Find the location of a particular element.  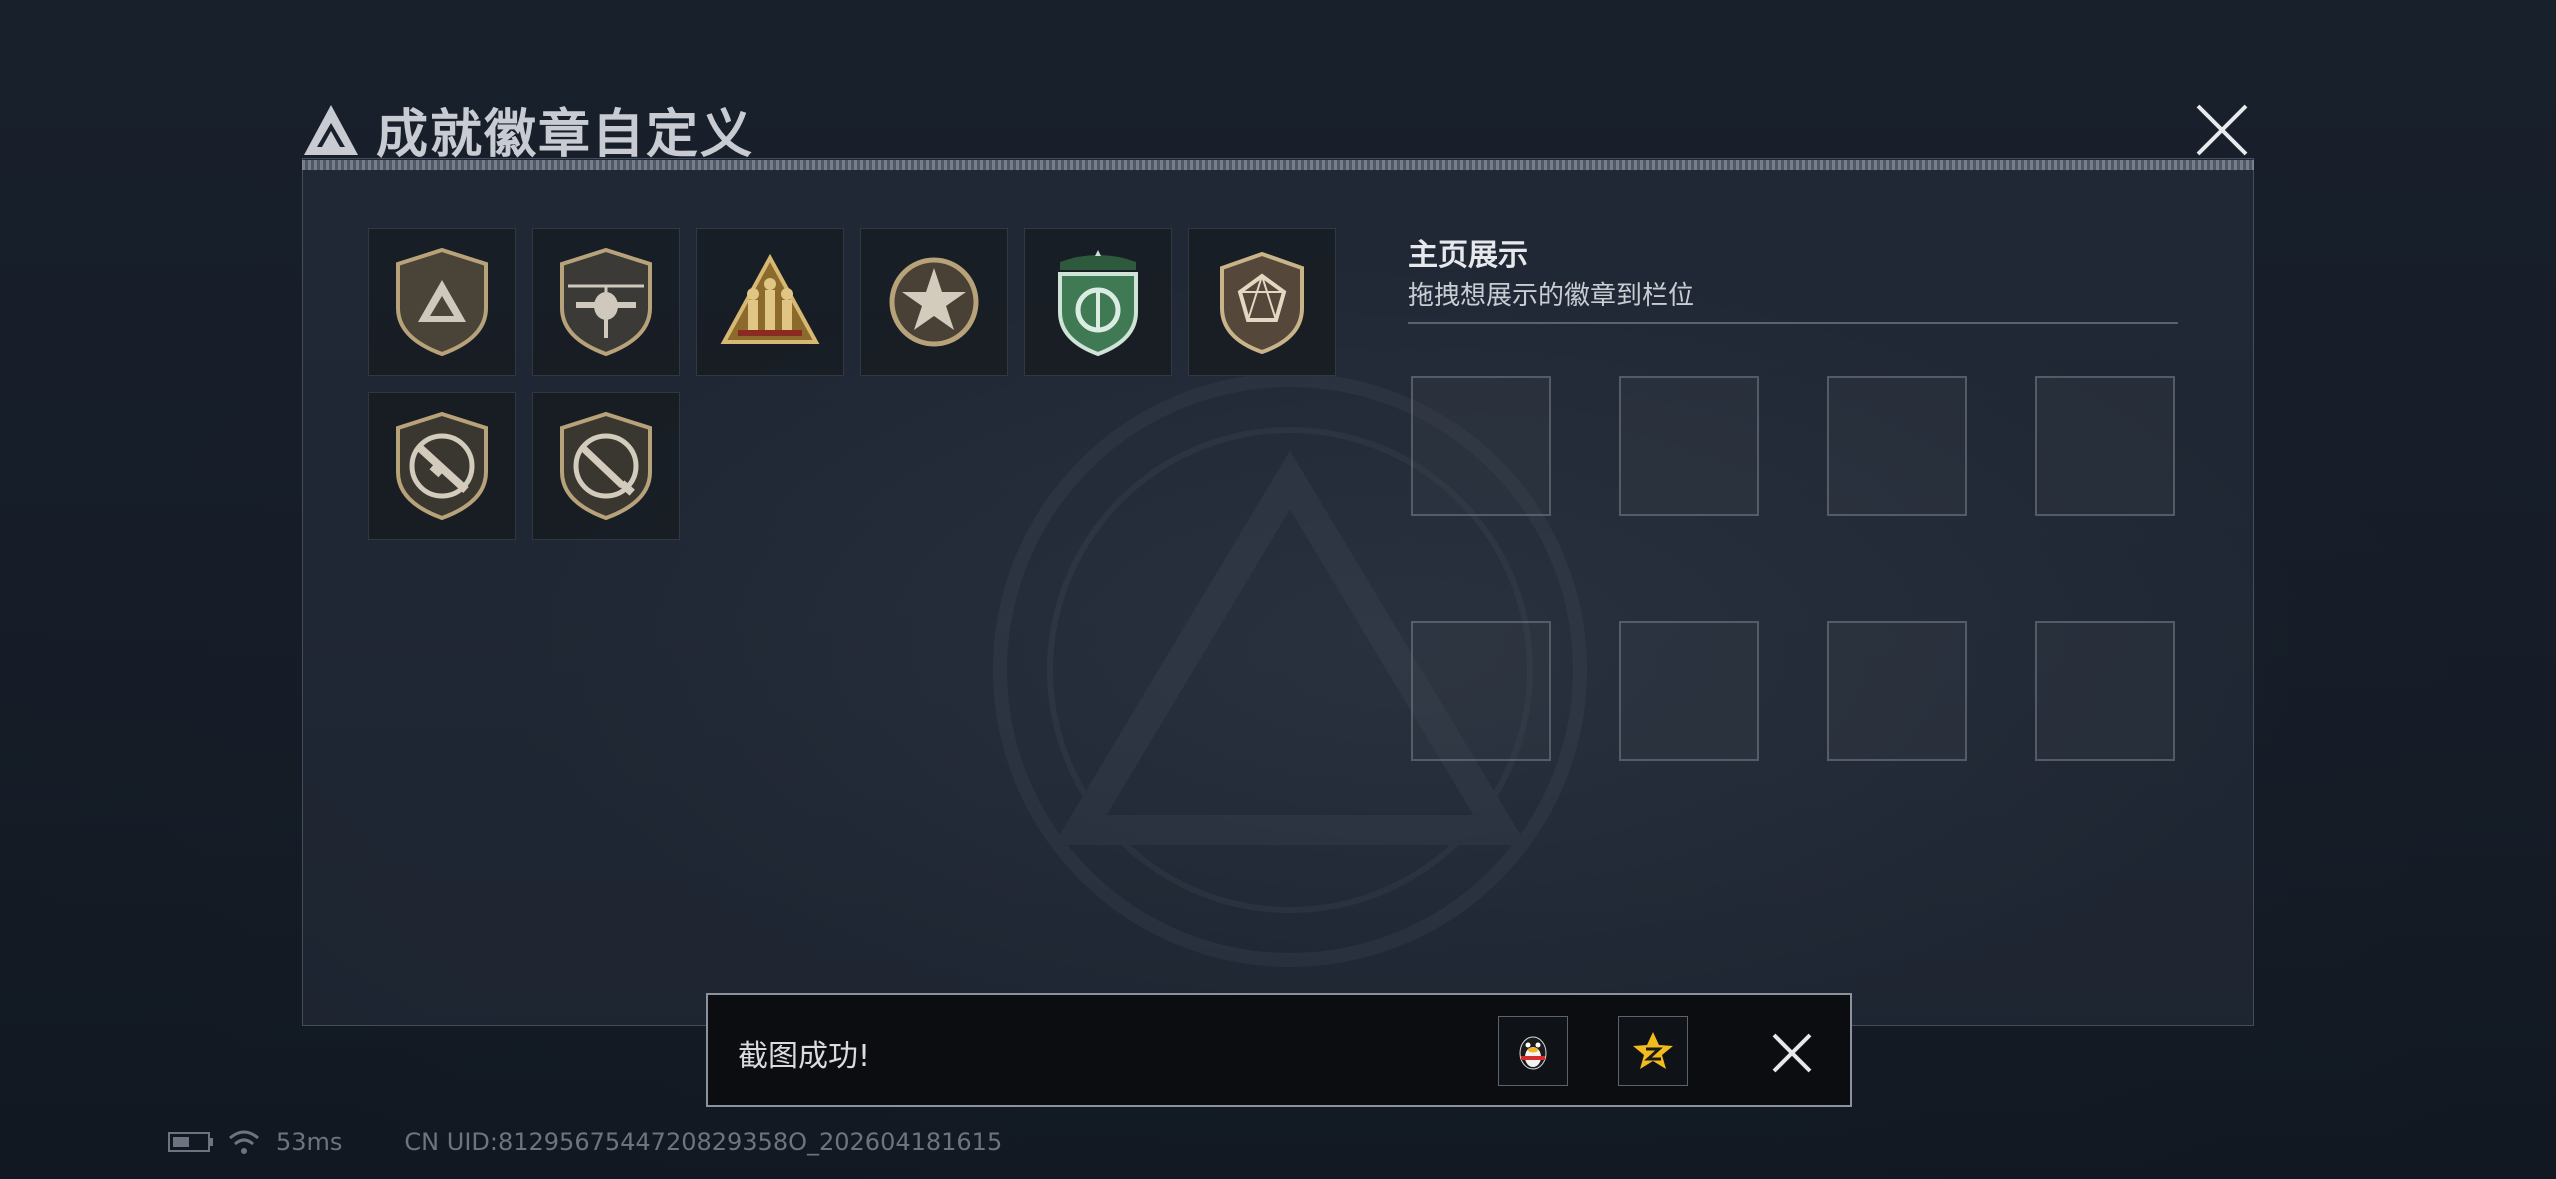

uid-text: CN UID:8129567544720829358O_202604181615 is located at coordinates (703, 1142).